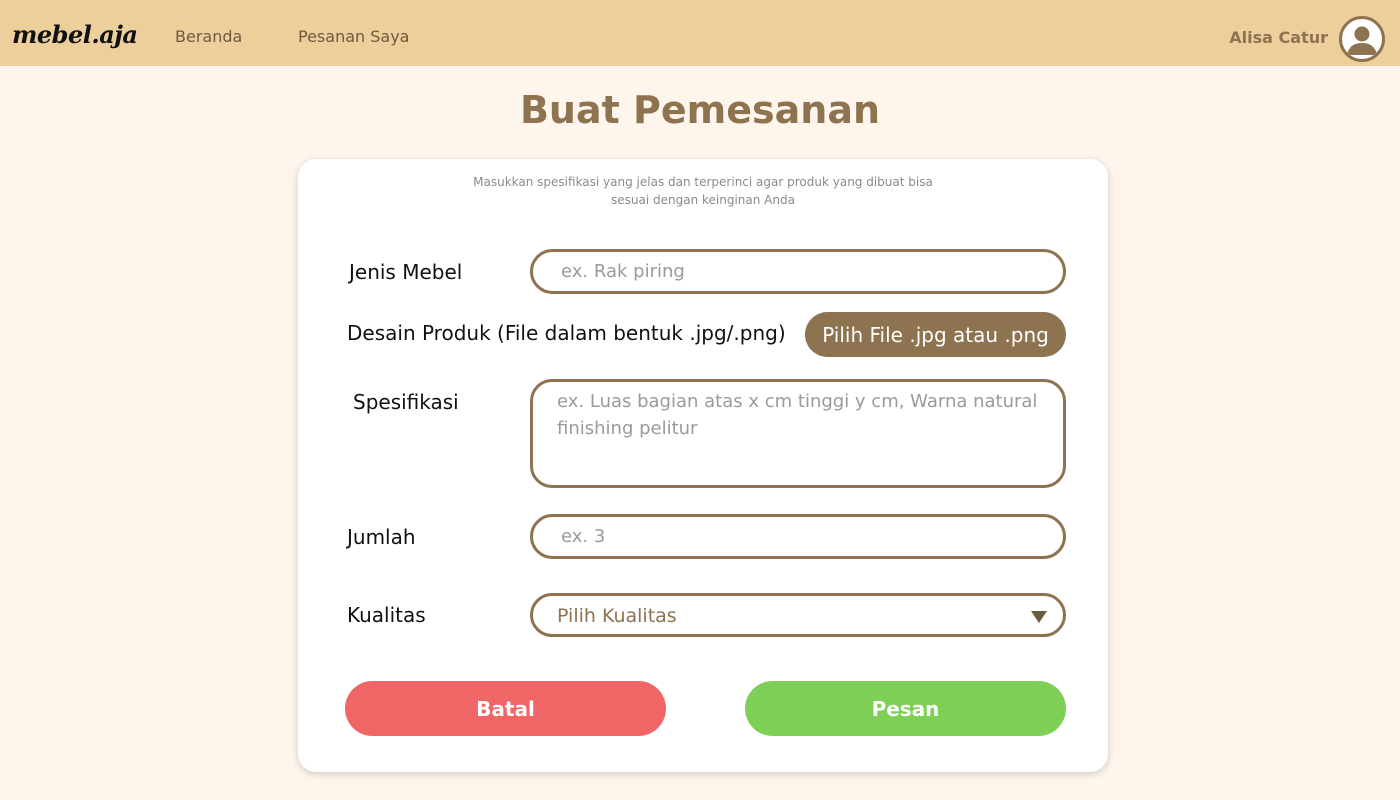 The image size is (1400, 800). Describe the element at coordinates (905, 708) in the screenshot. I see `submit-order-button: Pesan` at that location.